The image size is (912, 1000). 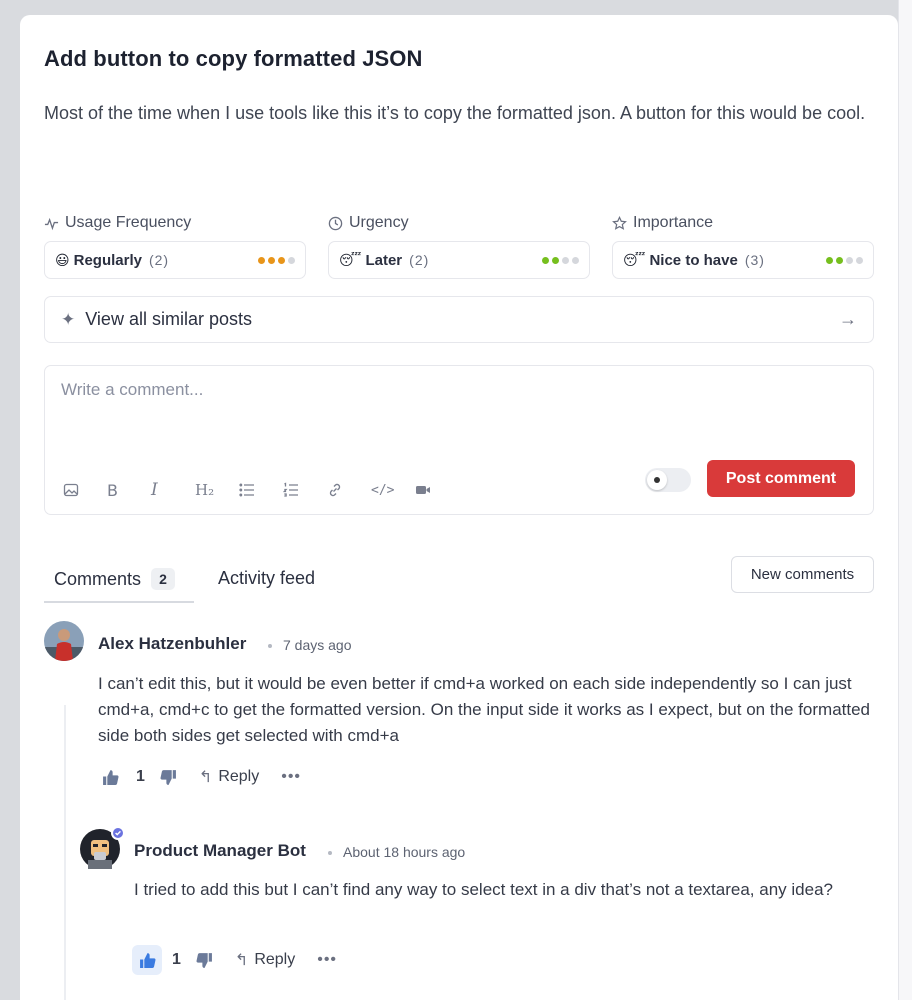 I want to click on thread-line, so click(x=65, y=852).